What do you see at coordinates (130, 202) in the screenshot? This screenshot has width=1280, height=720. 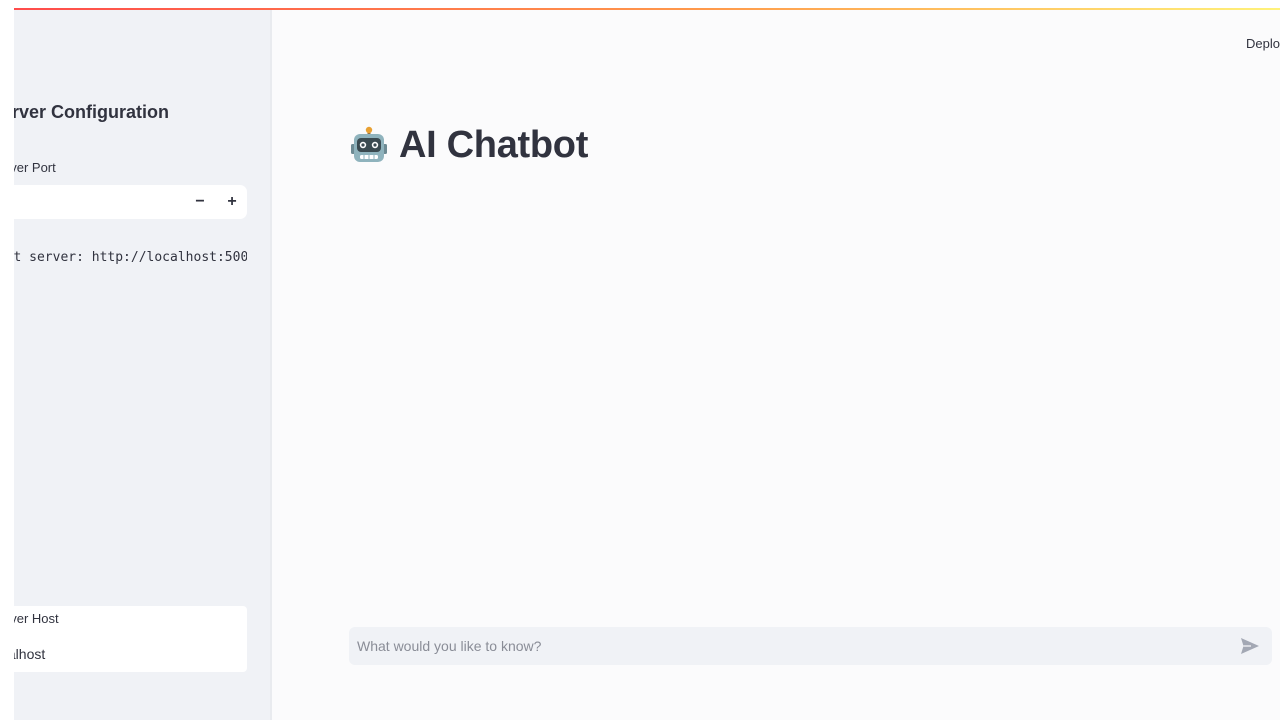 I see `server-port-input: − +` at bounding box center [130, 202].